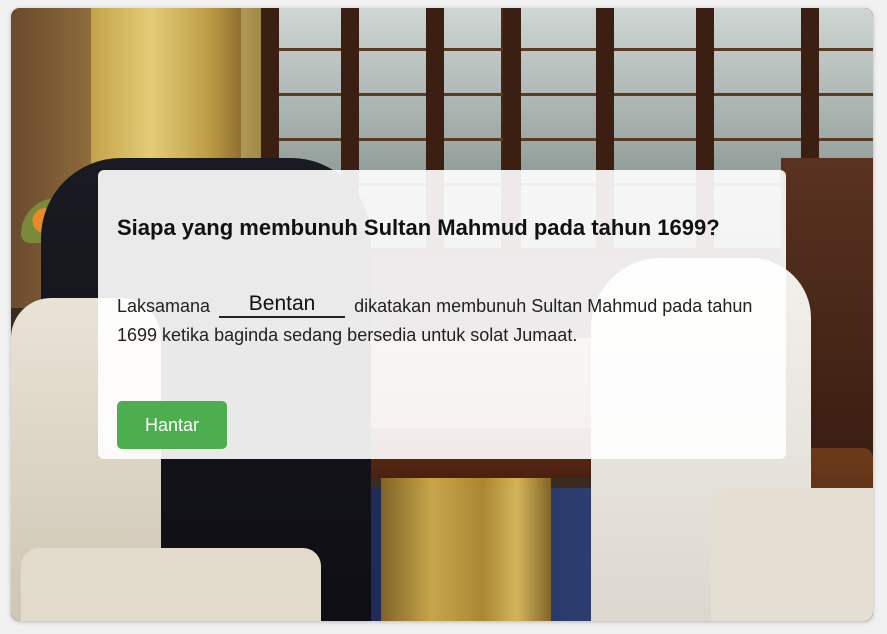  What do you see at coordinates (172, 425) in the screenshot?
I see `submit-button: Hantar` at bounding box center [172, 425].